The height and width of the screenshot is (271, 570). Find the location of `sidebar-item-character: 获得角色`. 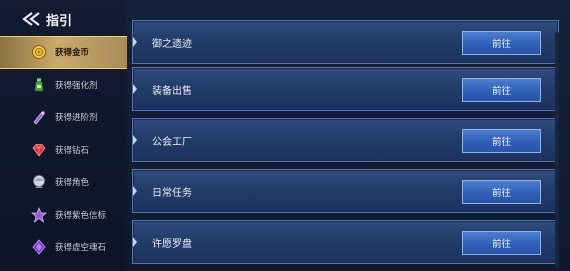

sidebar-item-character: 获得角色 is located at coordinates (63, 182).